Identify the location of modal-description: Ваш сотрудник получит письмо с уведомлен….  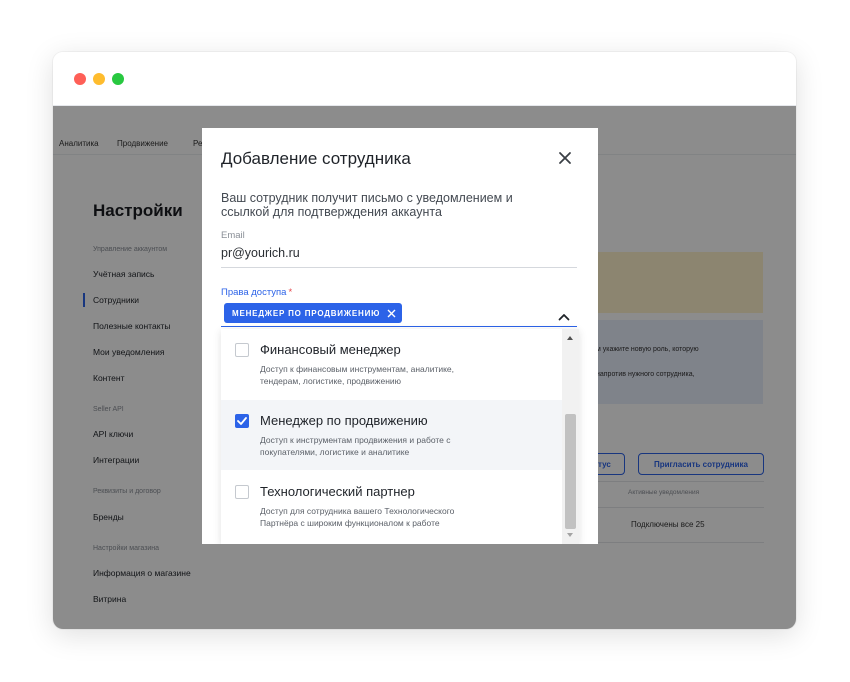
(386, 205).